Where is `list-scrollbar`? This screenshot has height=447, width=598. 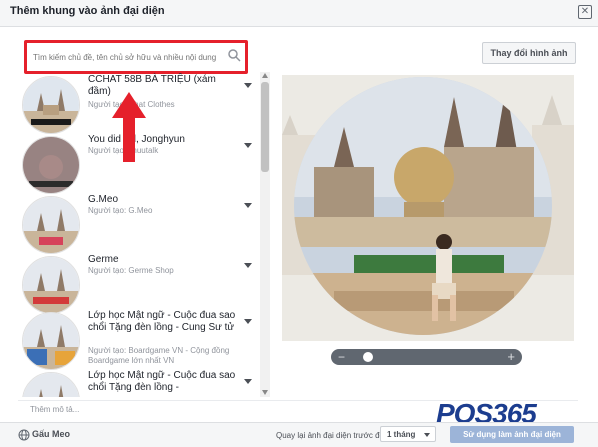
list-scrollbar is located at coordinates (265, 234).